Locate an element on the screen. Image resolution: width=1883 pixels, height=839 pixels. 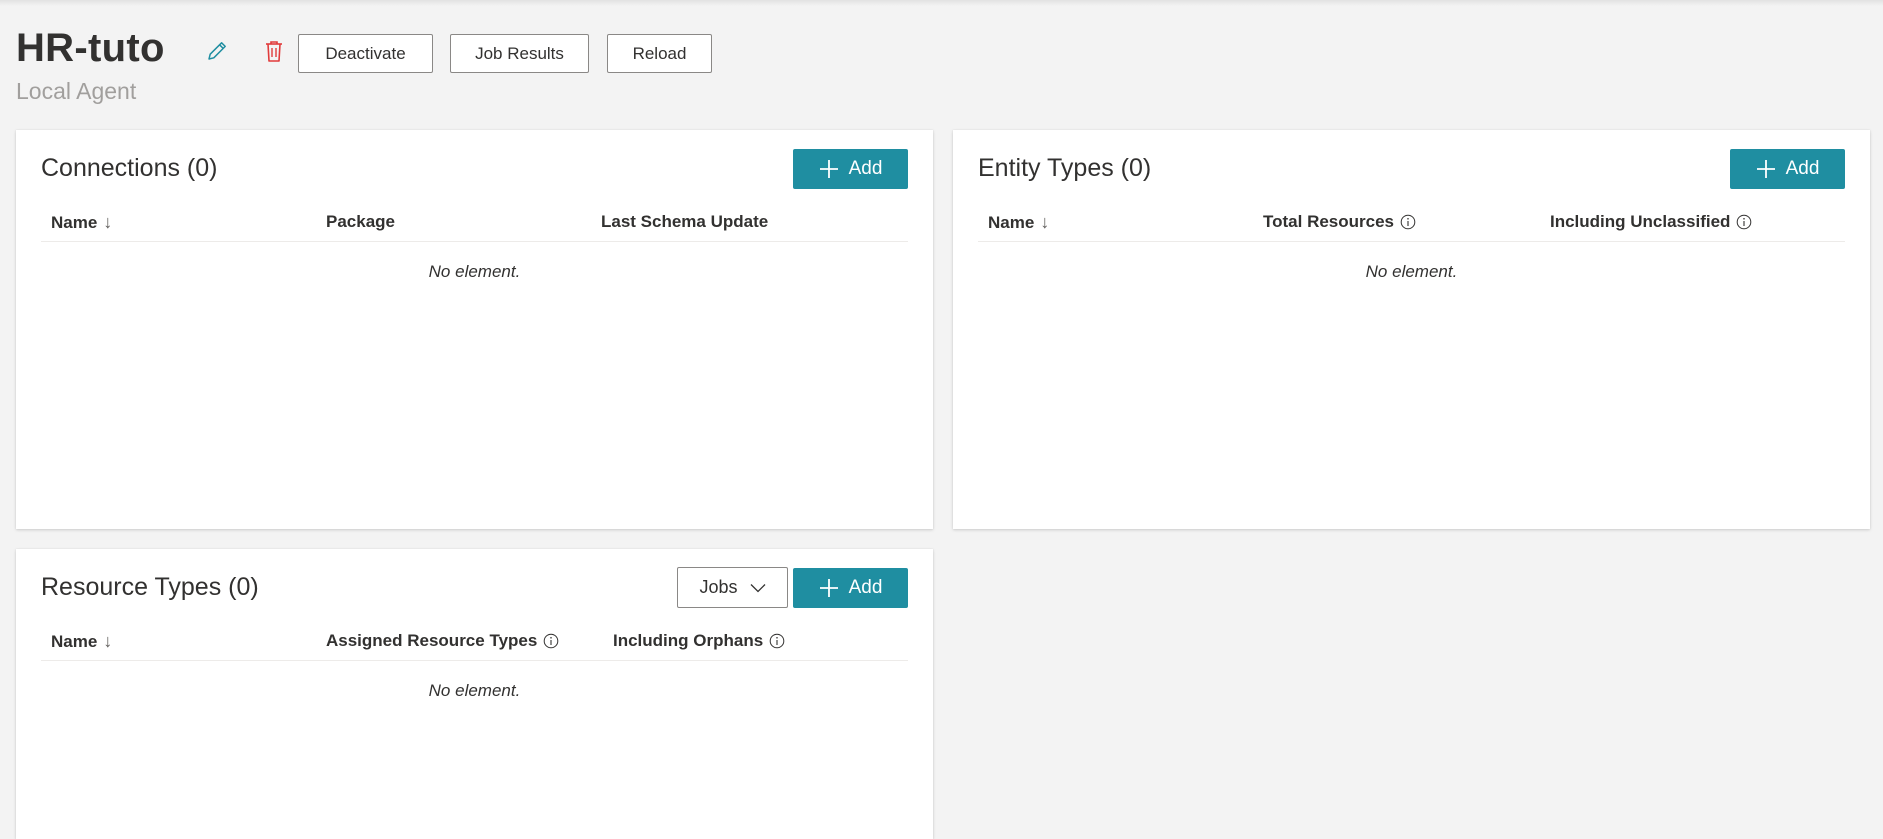
job-results-button: Job Results is located at coordinates (519, 53).